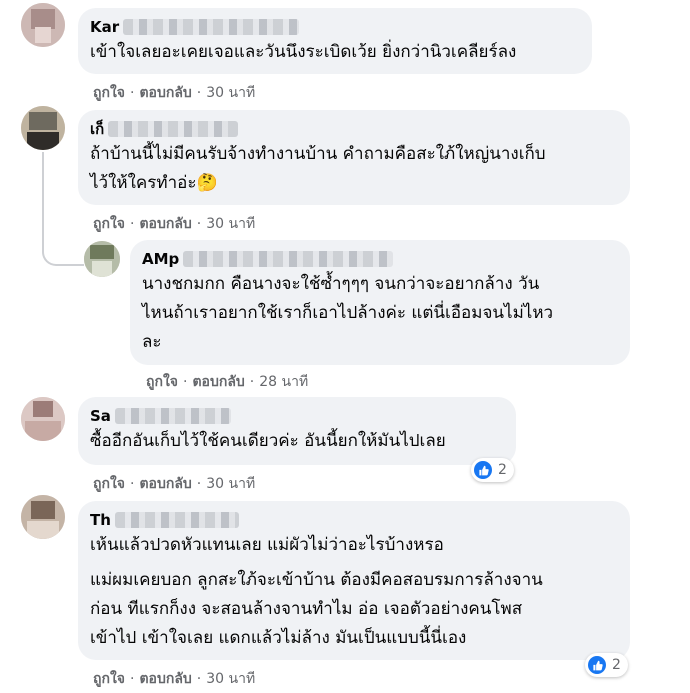 The width and height of the screenshot is (690, 693). I want to click on comment-text: ไว้ให้ใครทำอ่ะ🤔, so click(154, 183).